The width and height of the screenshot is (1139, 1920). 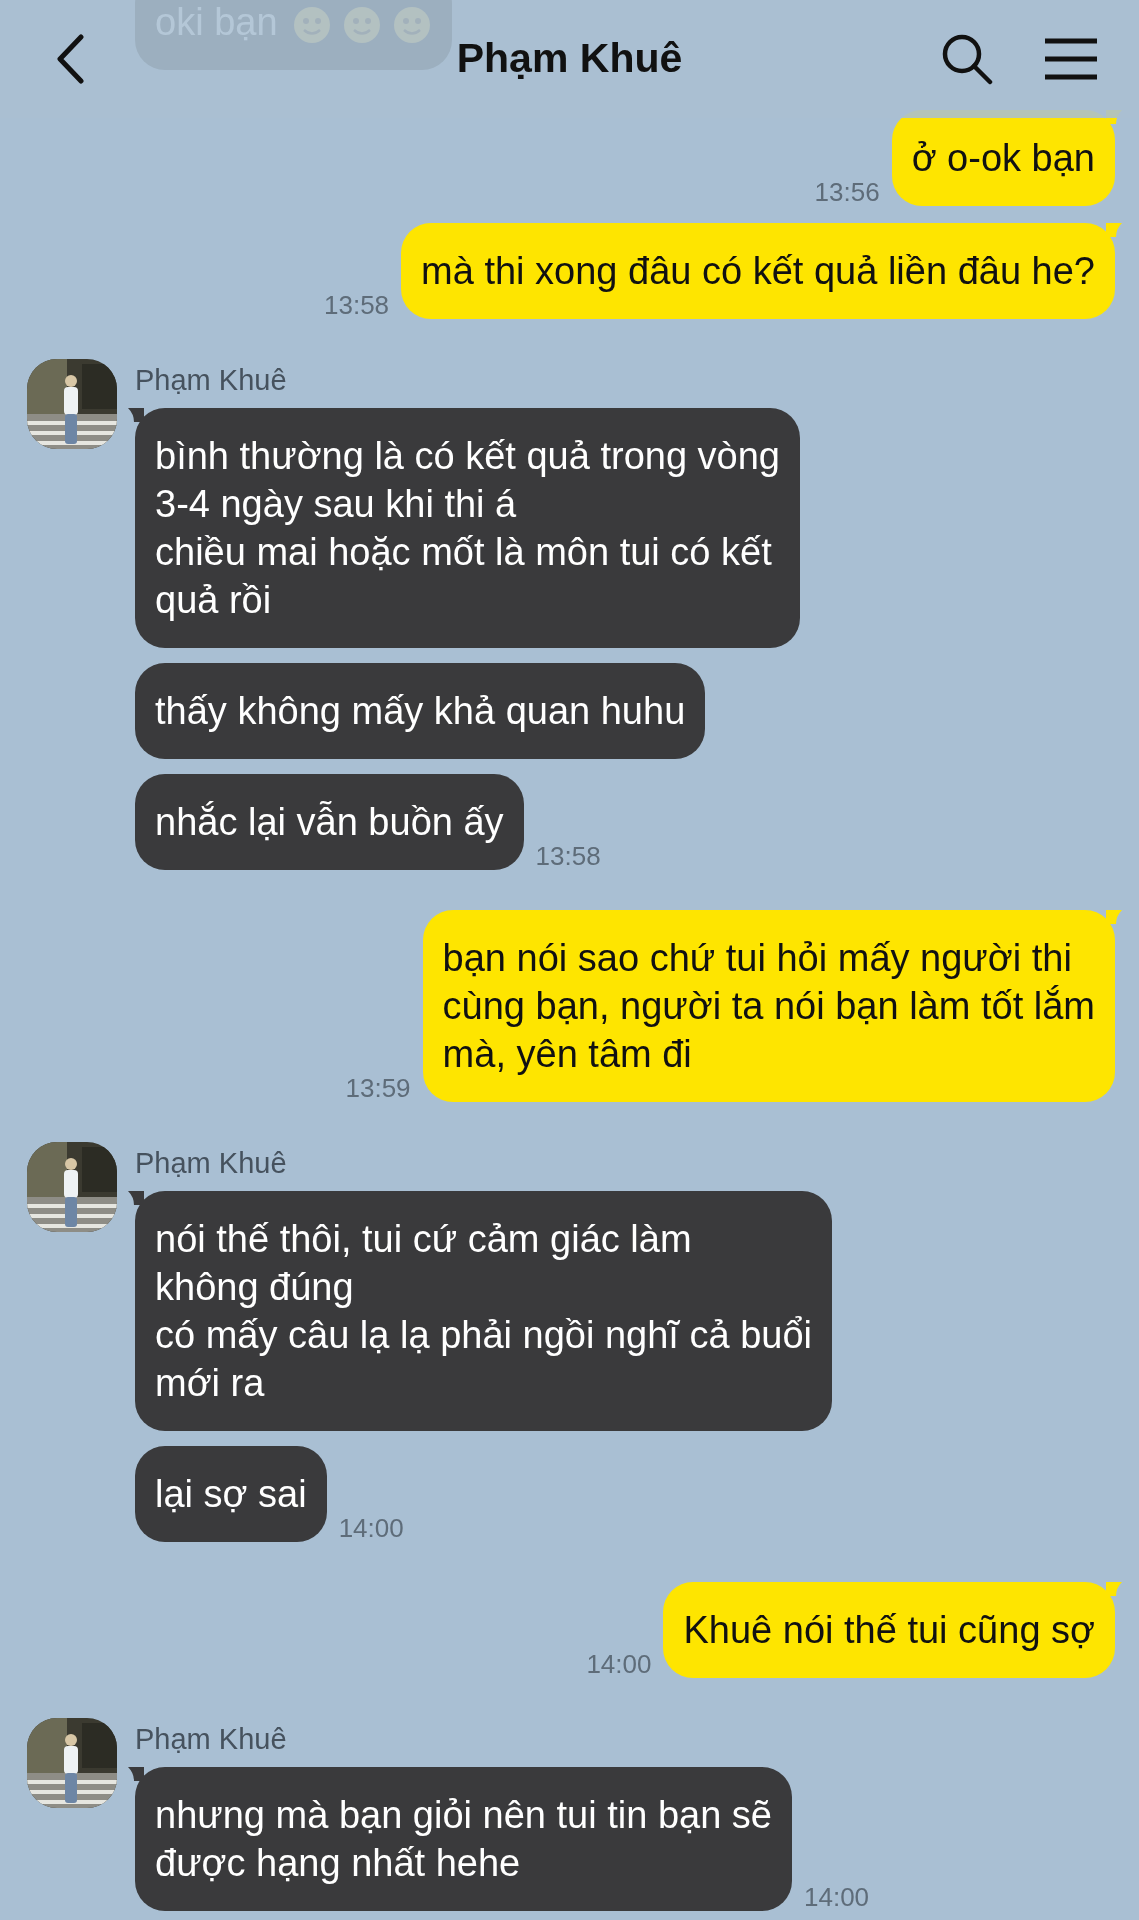 I want to click on search-button, so click(x=967, y=59).